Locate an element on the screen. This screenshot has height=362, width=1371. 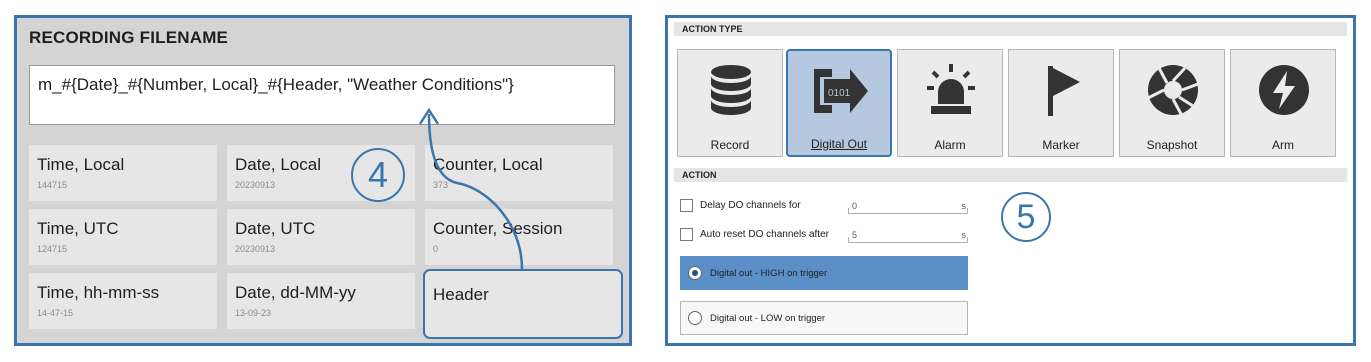
flag-icon is located at coordinates (1064, 91).